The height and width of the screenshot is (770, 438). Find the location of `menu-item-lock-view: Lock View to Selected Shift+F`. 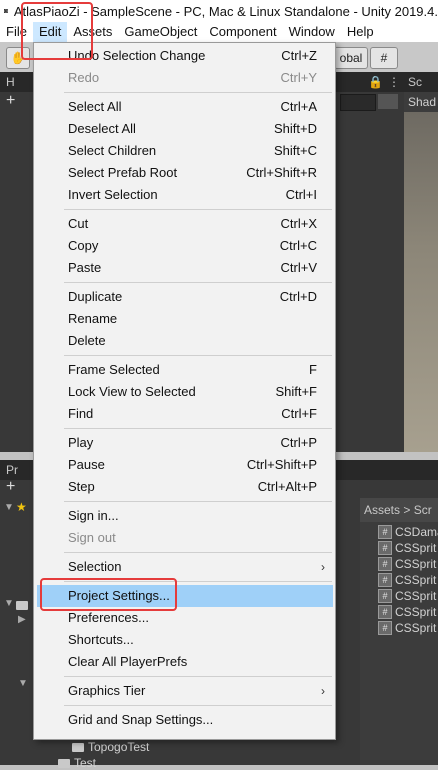

menu-item-lock-view: Lock View to Selected Shift+F is located at coordinates (184, 392).